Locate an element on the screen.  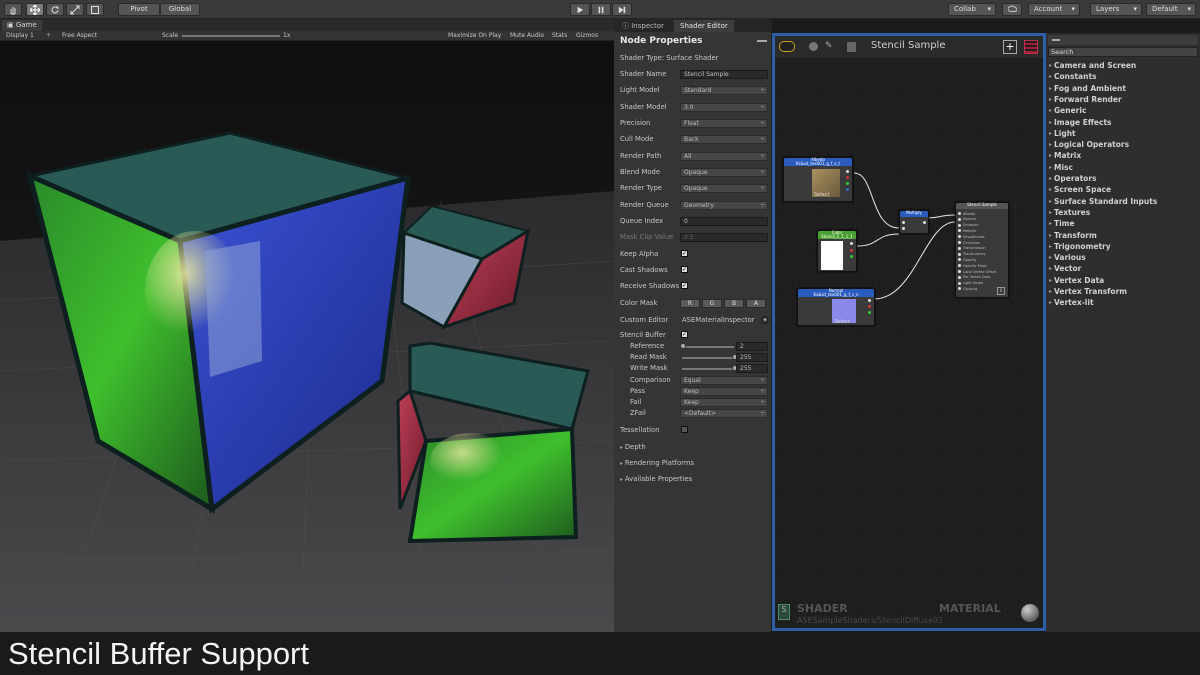
normal-select-button: Select is located at coordinates (841, 322).